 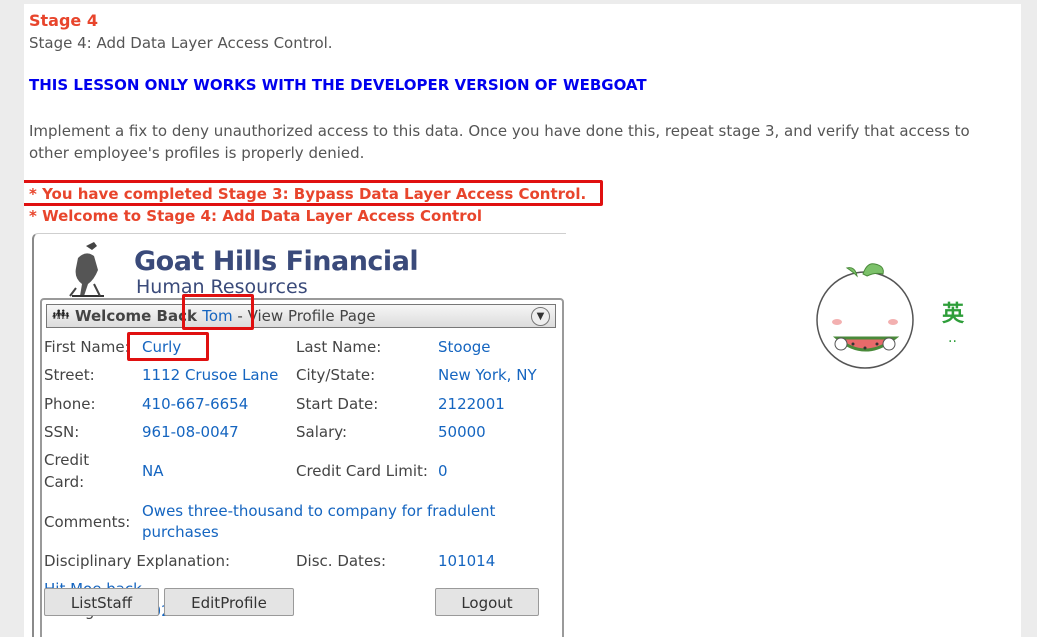 What do you see at coordinates (464, 347) in the screenshot?
I see `last-name-value: Stooge` at bounding box center [464, 347].